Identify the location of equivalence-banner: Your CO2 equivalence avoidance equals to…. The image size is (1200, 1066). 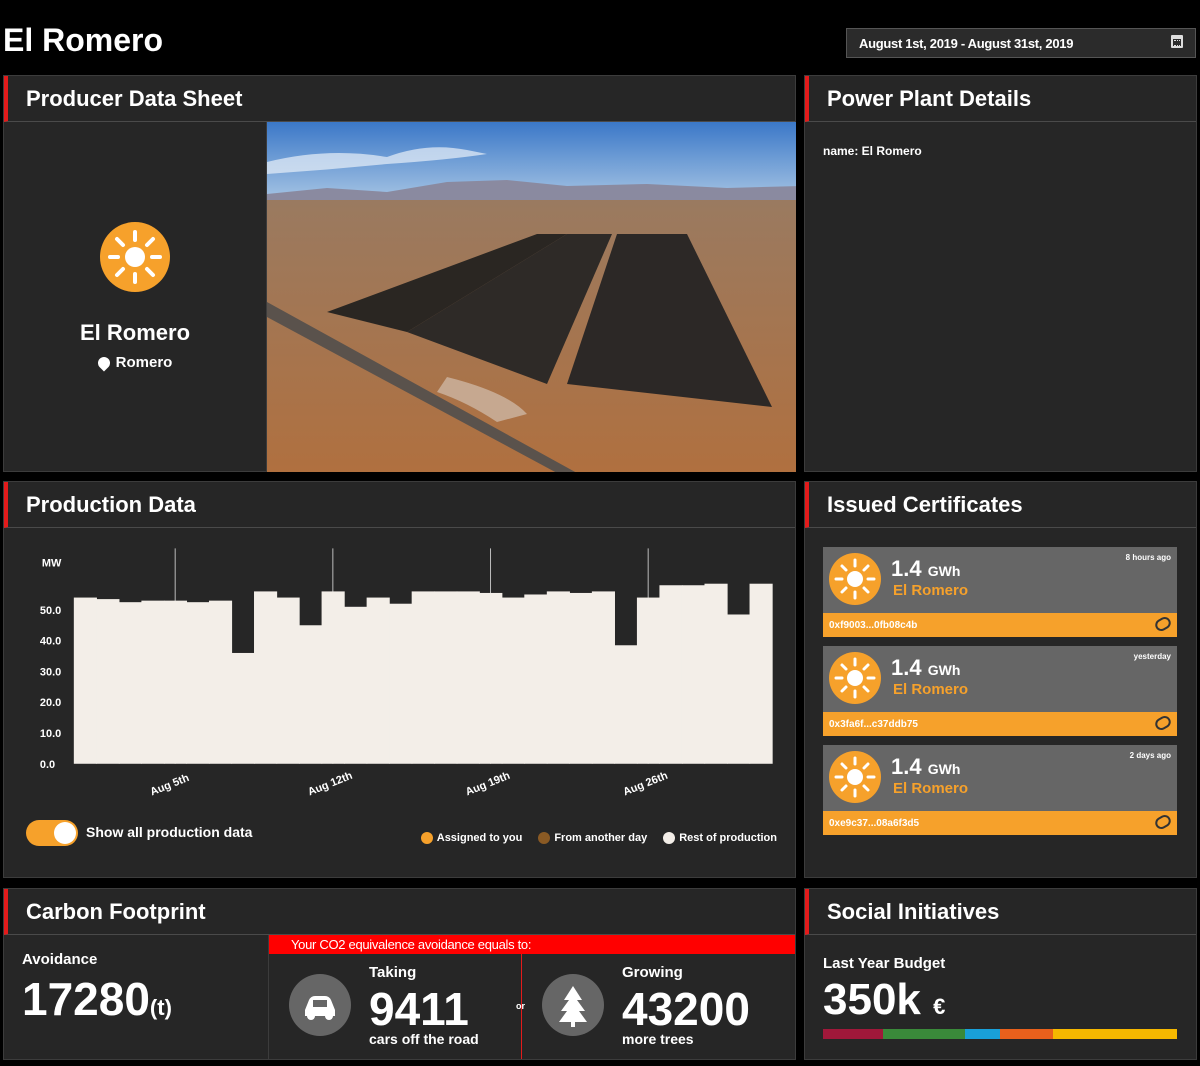
(532, 944).